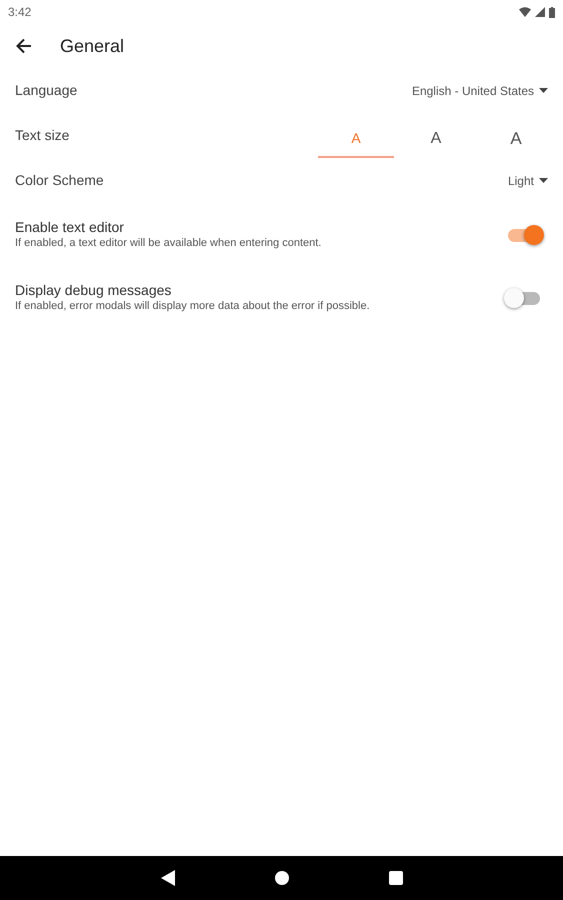 This screenshot has width=563, height=900. Describe the element at coordinates (192, 306) in the screenshot. I see `setting-description: If enabled, error modals will display more data about the error if possible.` at that location.